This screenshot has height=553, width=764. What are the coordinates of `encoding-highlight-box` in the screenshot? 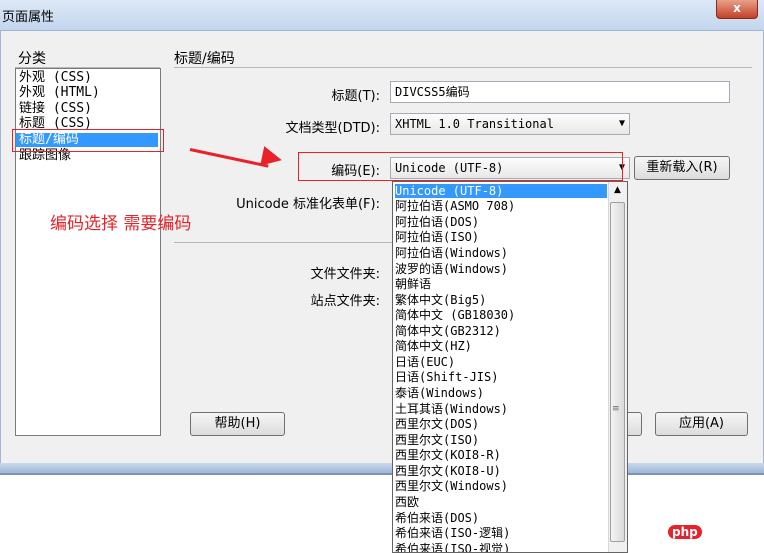 It's located at (460, 166).